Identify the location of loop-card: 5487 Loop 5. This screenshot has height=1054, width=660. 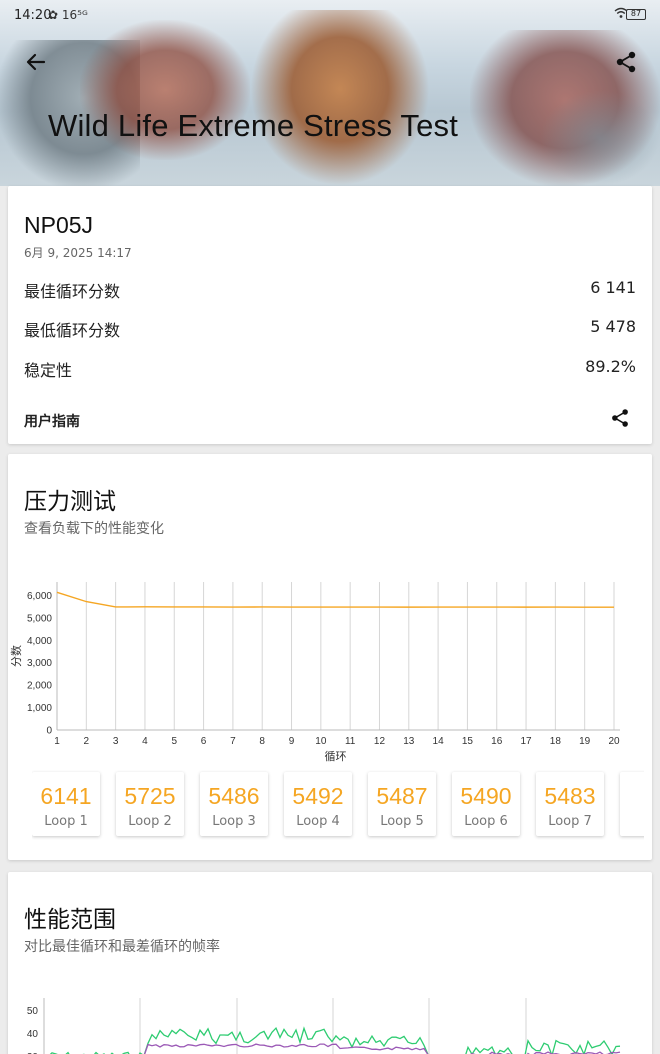
(402, 804).